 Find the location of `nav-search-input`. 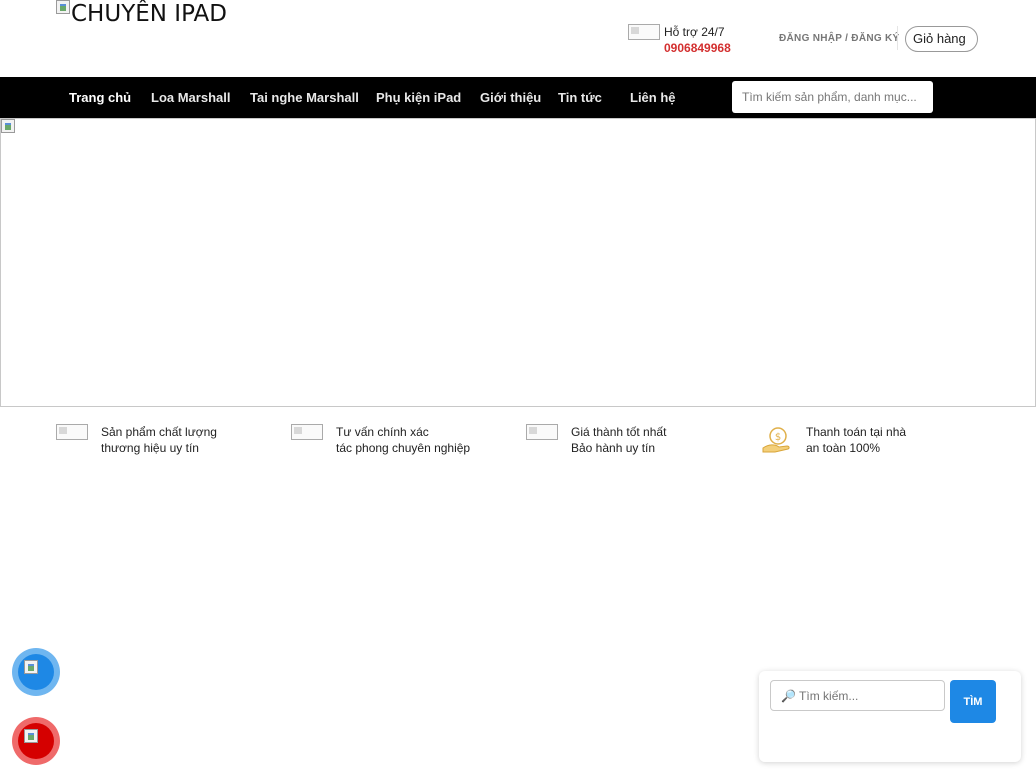

nav-search-input is located at coordinates (832, 97).